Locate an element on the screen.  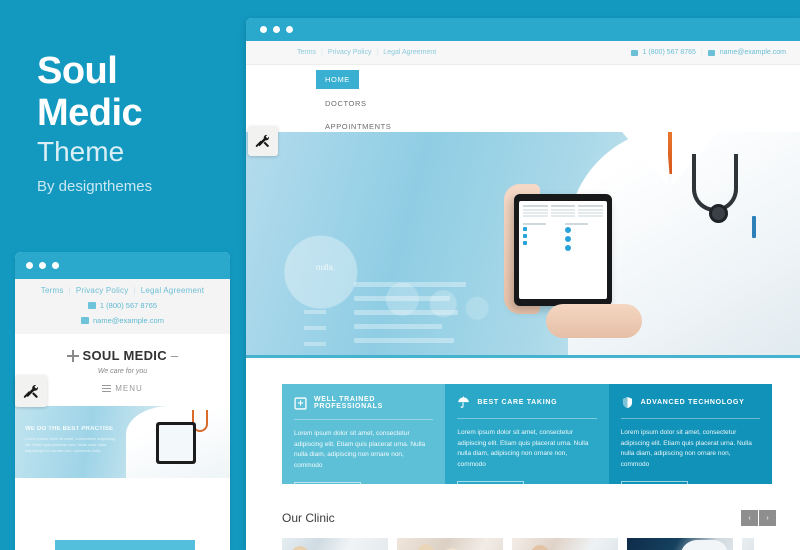
mobile-link-legal-agreement: Legal Agreement is located at coordinates (173, 290).